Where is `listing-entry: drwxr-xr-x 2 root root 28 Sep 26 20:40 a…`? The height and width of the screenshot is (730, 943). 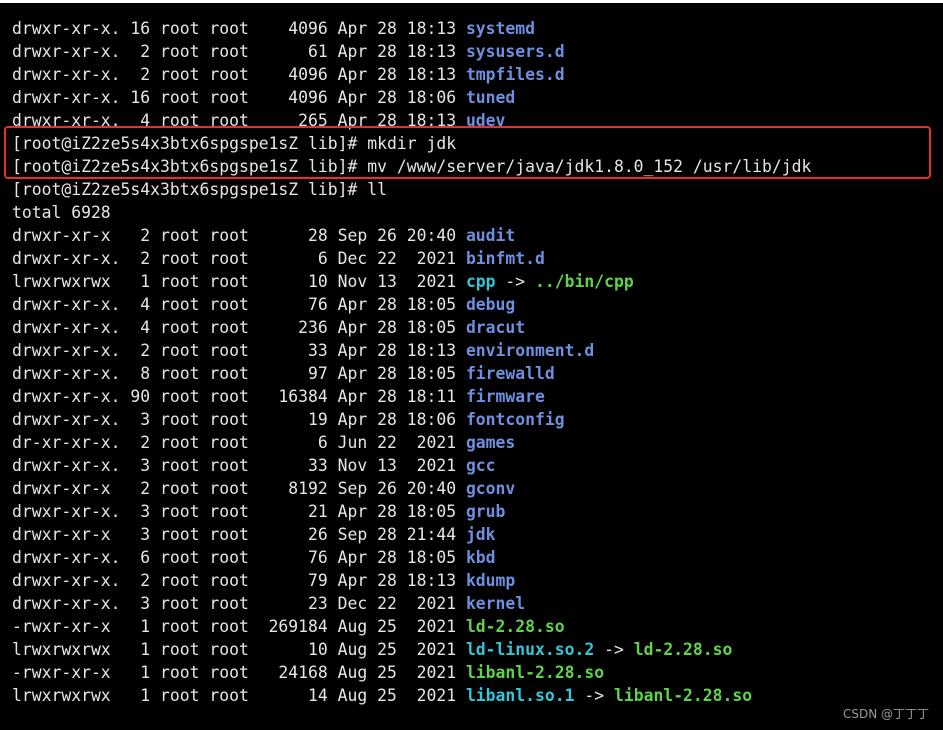
listing-entry: drwxr-xr-x 2 root root 28 Sep 26 20:40 a… is located at coordinates (411, 235).